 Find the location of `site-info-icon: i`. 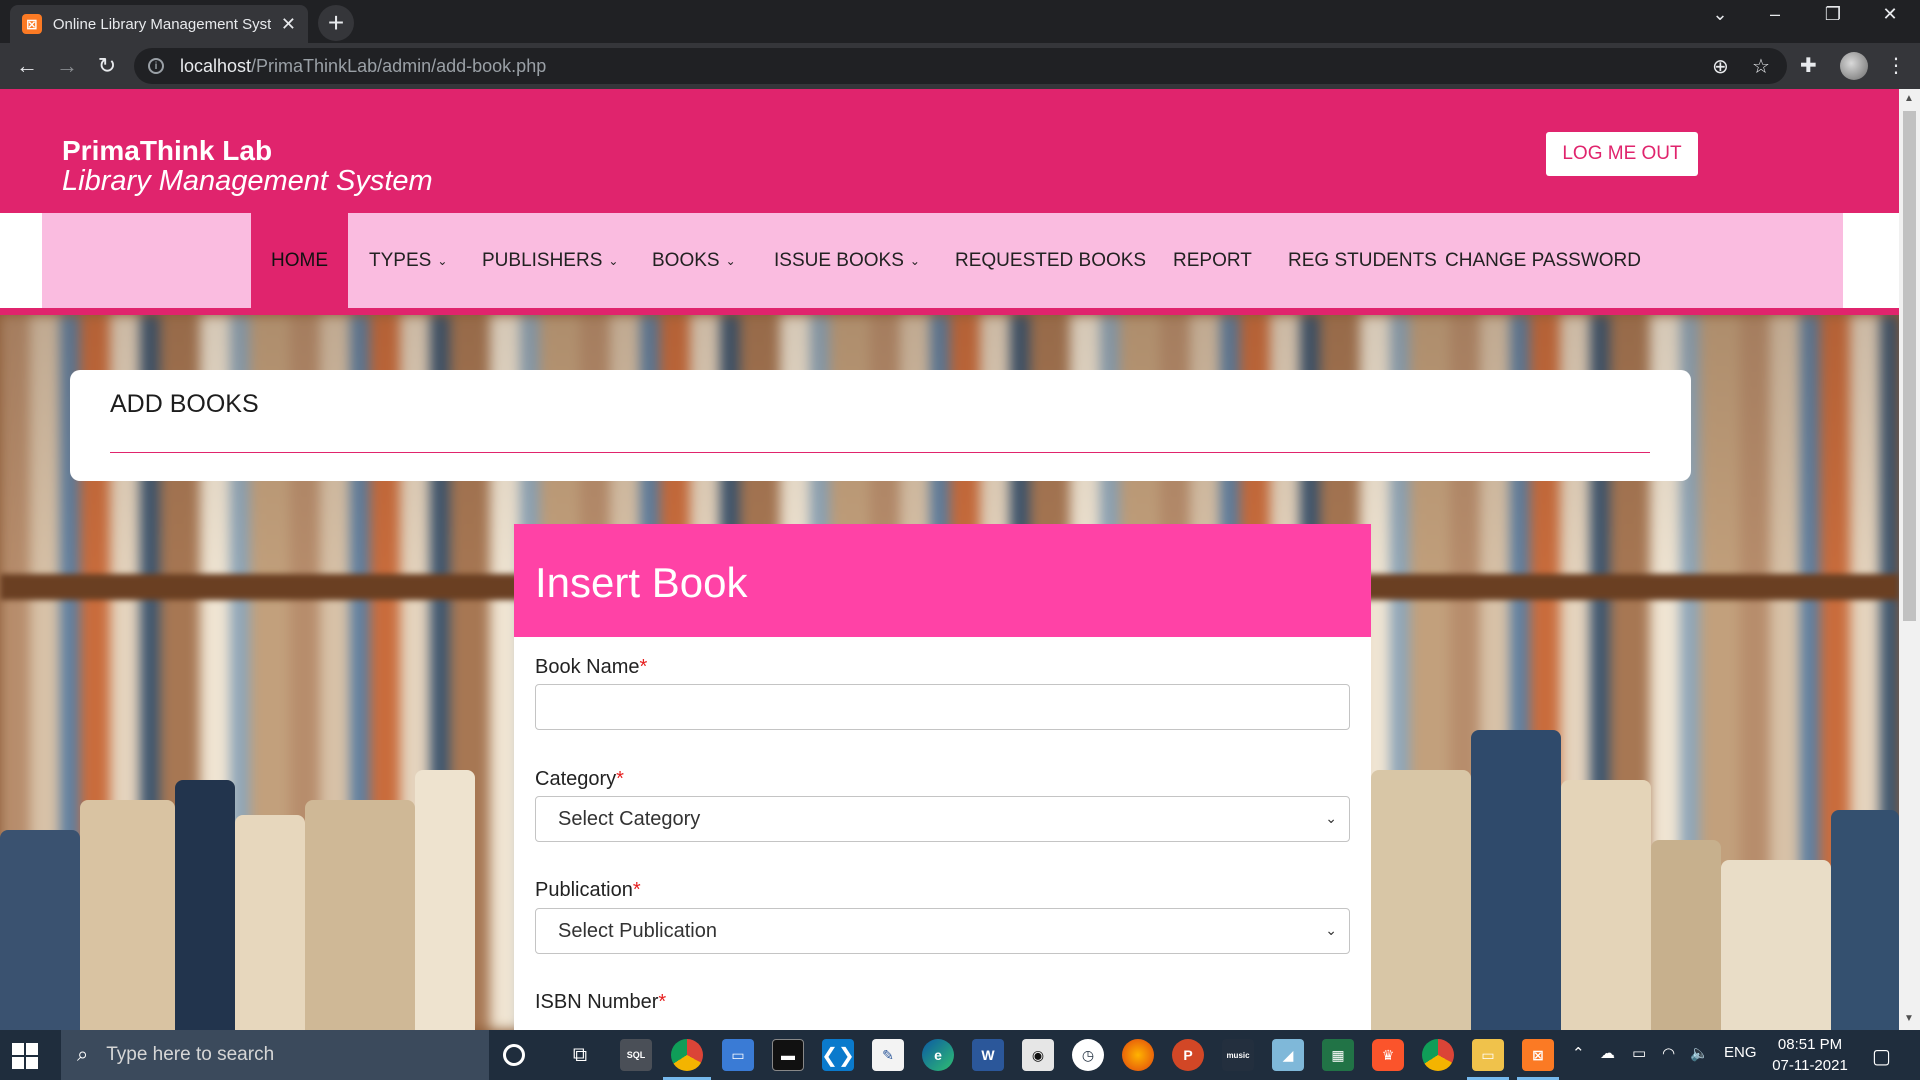

site-info-icon: i is located at coordinates (156, 66).